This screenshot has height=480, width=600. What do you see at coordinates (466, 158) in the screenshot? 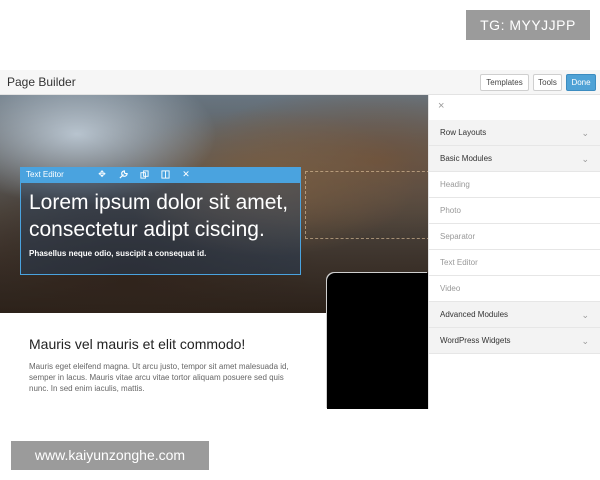
I see `sidebar-item-label: Basic Modules` at bounding box center [466, 158].